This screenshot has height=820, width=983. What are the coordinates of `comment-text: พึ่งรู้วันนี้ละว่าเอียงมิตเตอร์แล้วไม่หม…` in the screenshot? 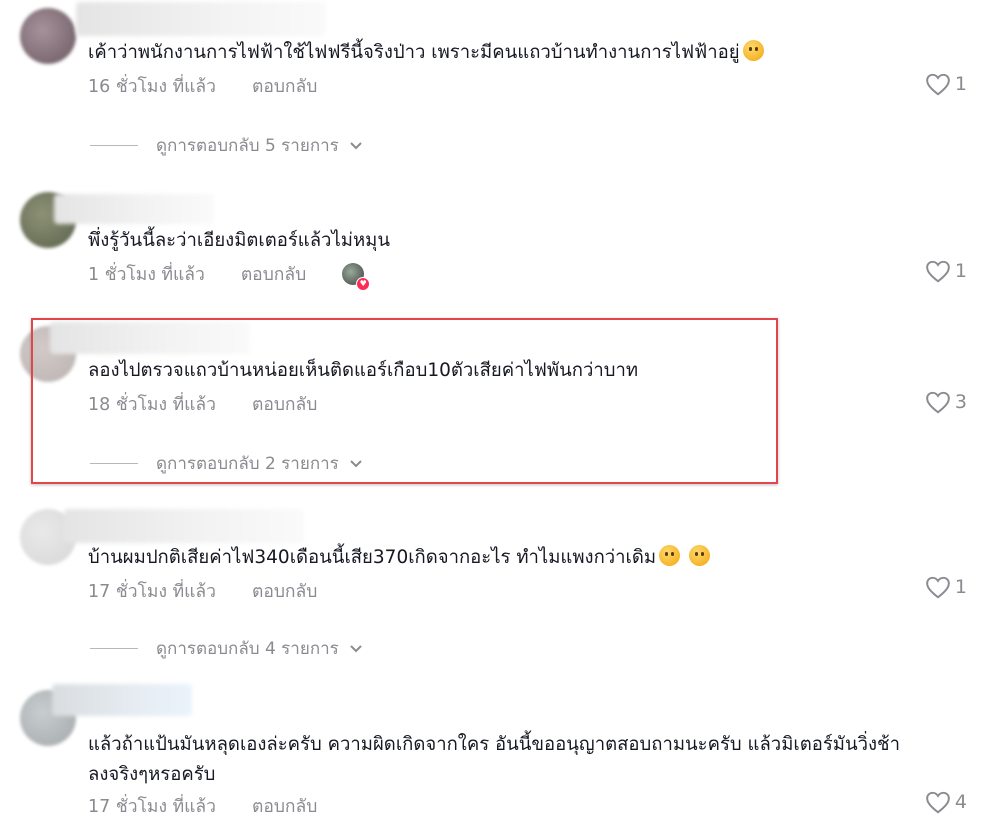 It's located at (239, 241).